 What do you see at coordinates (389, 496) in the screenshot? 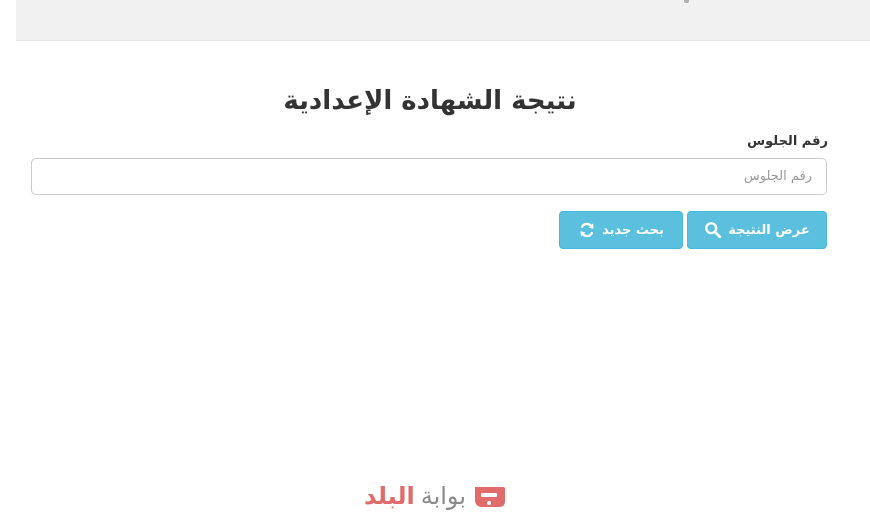
I see `brand-word-2: البلد` at bounding box center [389, 496].